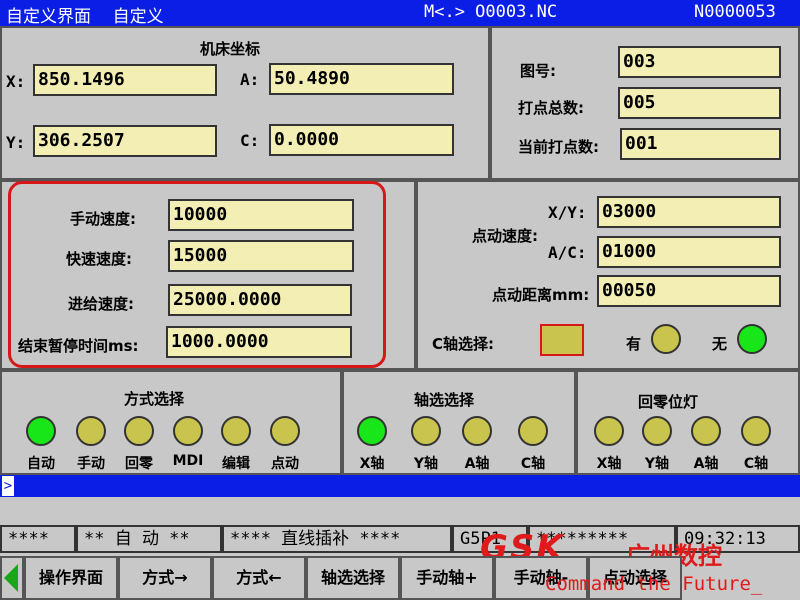  Describe the element at coordinates (38, 539) in the screenshot. I see `status-cell-1: ****` at that location.